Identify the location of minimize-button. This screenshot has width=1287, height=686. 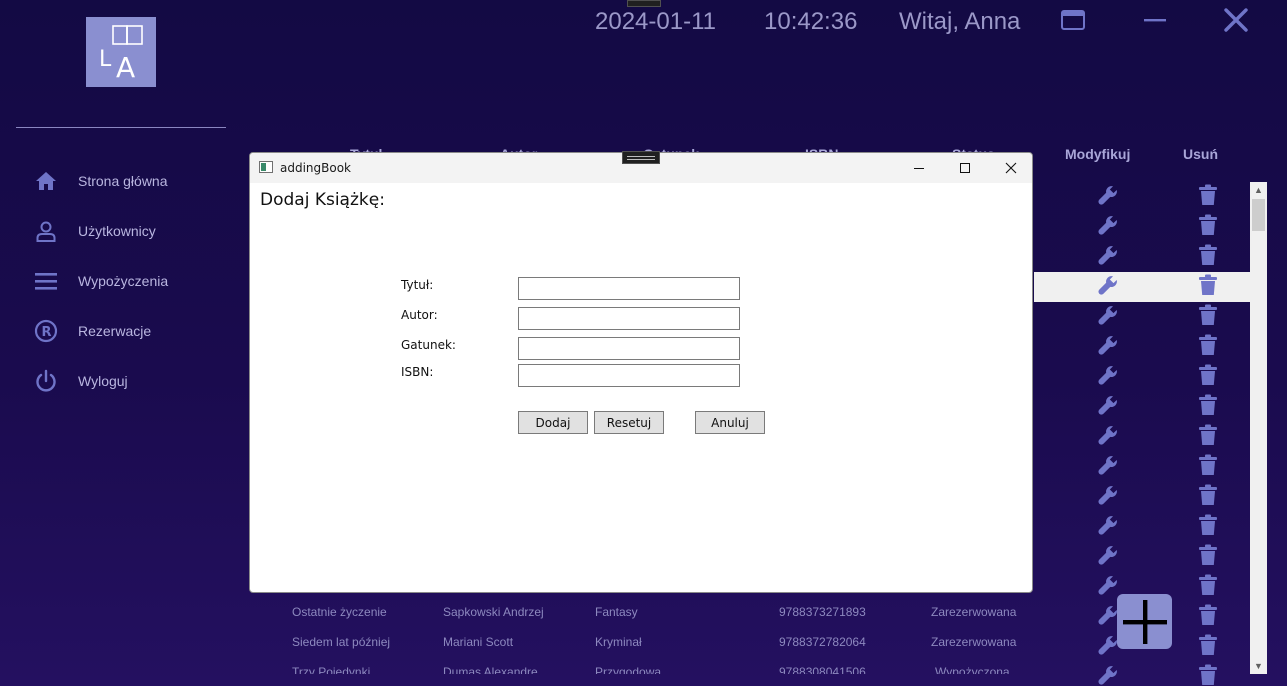
(1155, 20).